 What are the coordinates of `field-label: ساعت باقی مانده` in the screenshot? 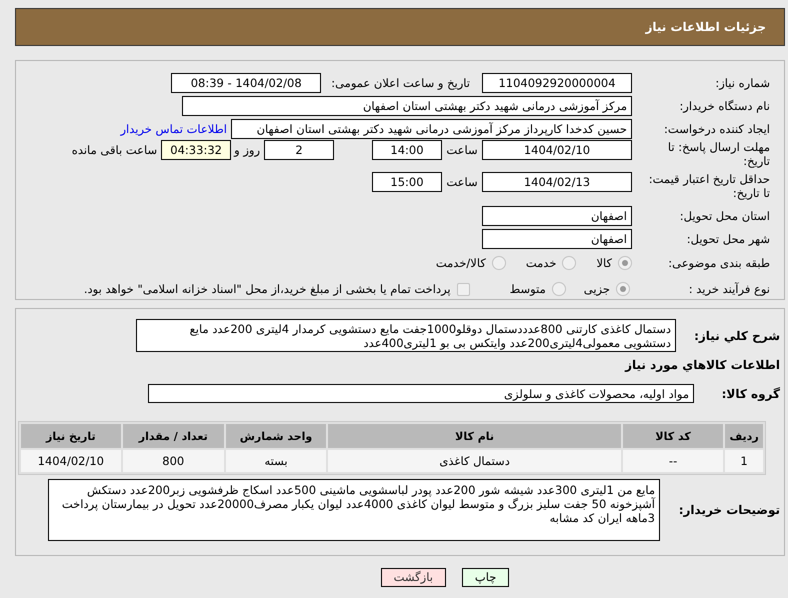 It's located at (115, 150).